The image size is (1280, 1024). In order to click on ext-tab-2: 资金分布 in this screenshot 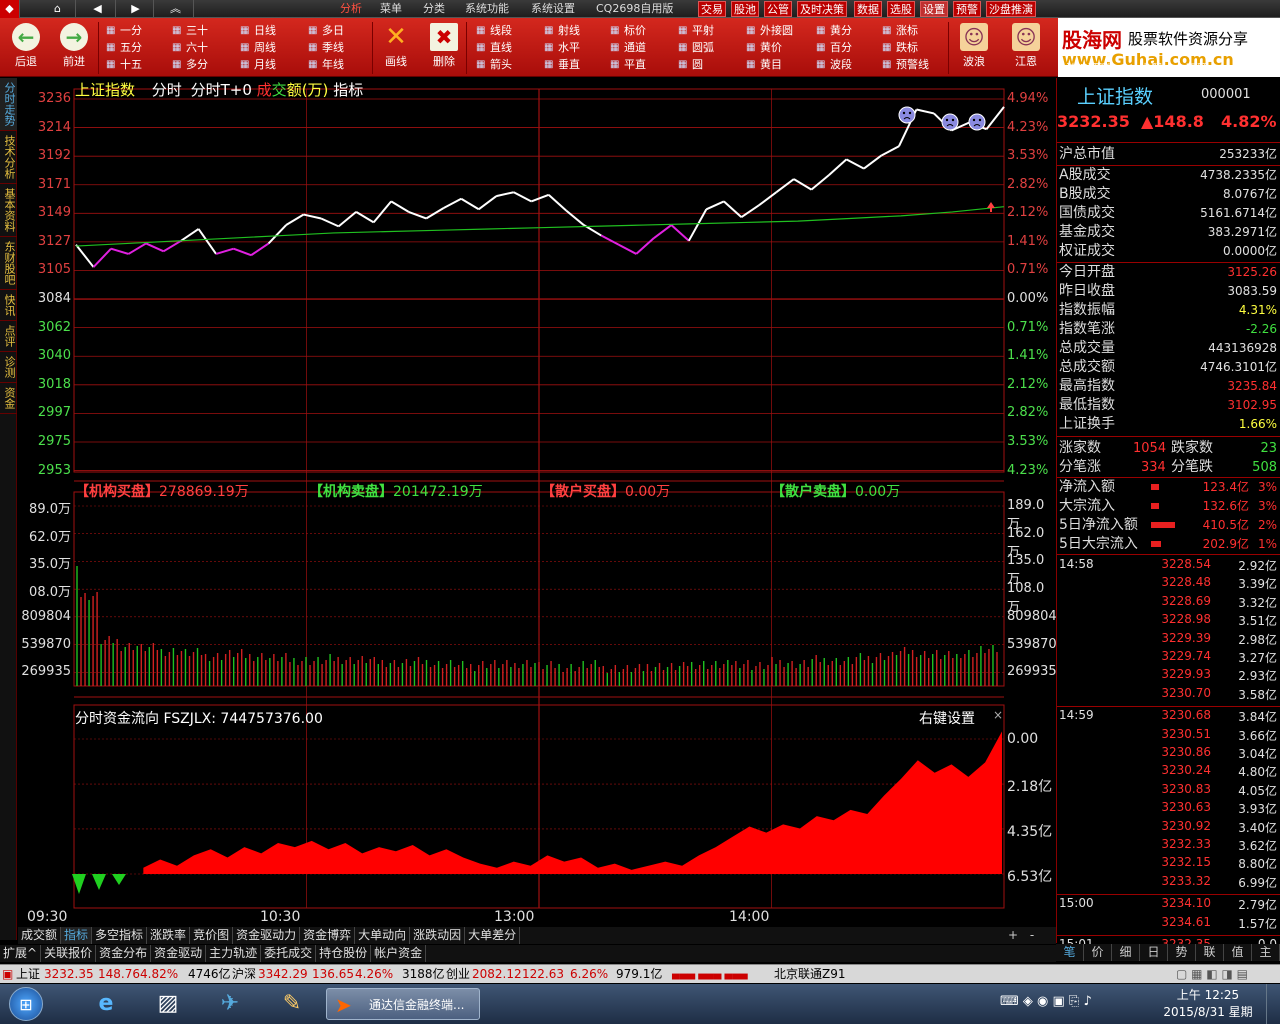, I will do `click(124, 953)`.